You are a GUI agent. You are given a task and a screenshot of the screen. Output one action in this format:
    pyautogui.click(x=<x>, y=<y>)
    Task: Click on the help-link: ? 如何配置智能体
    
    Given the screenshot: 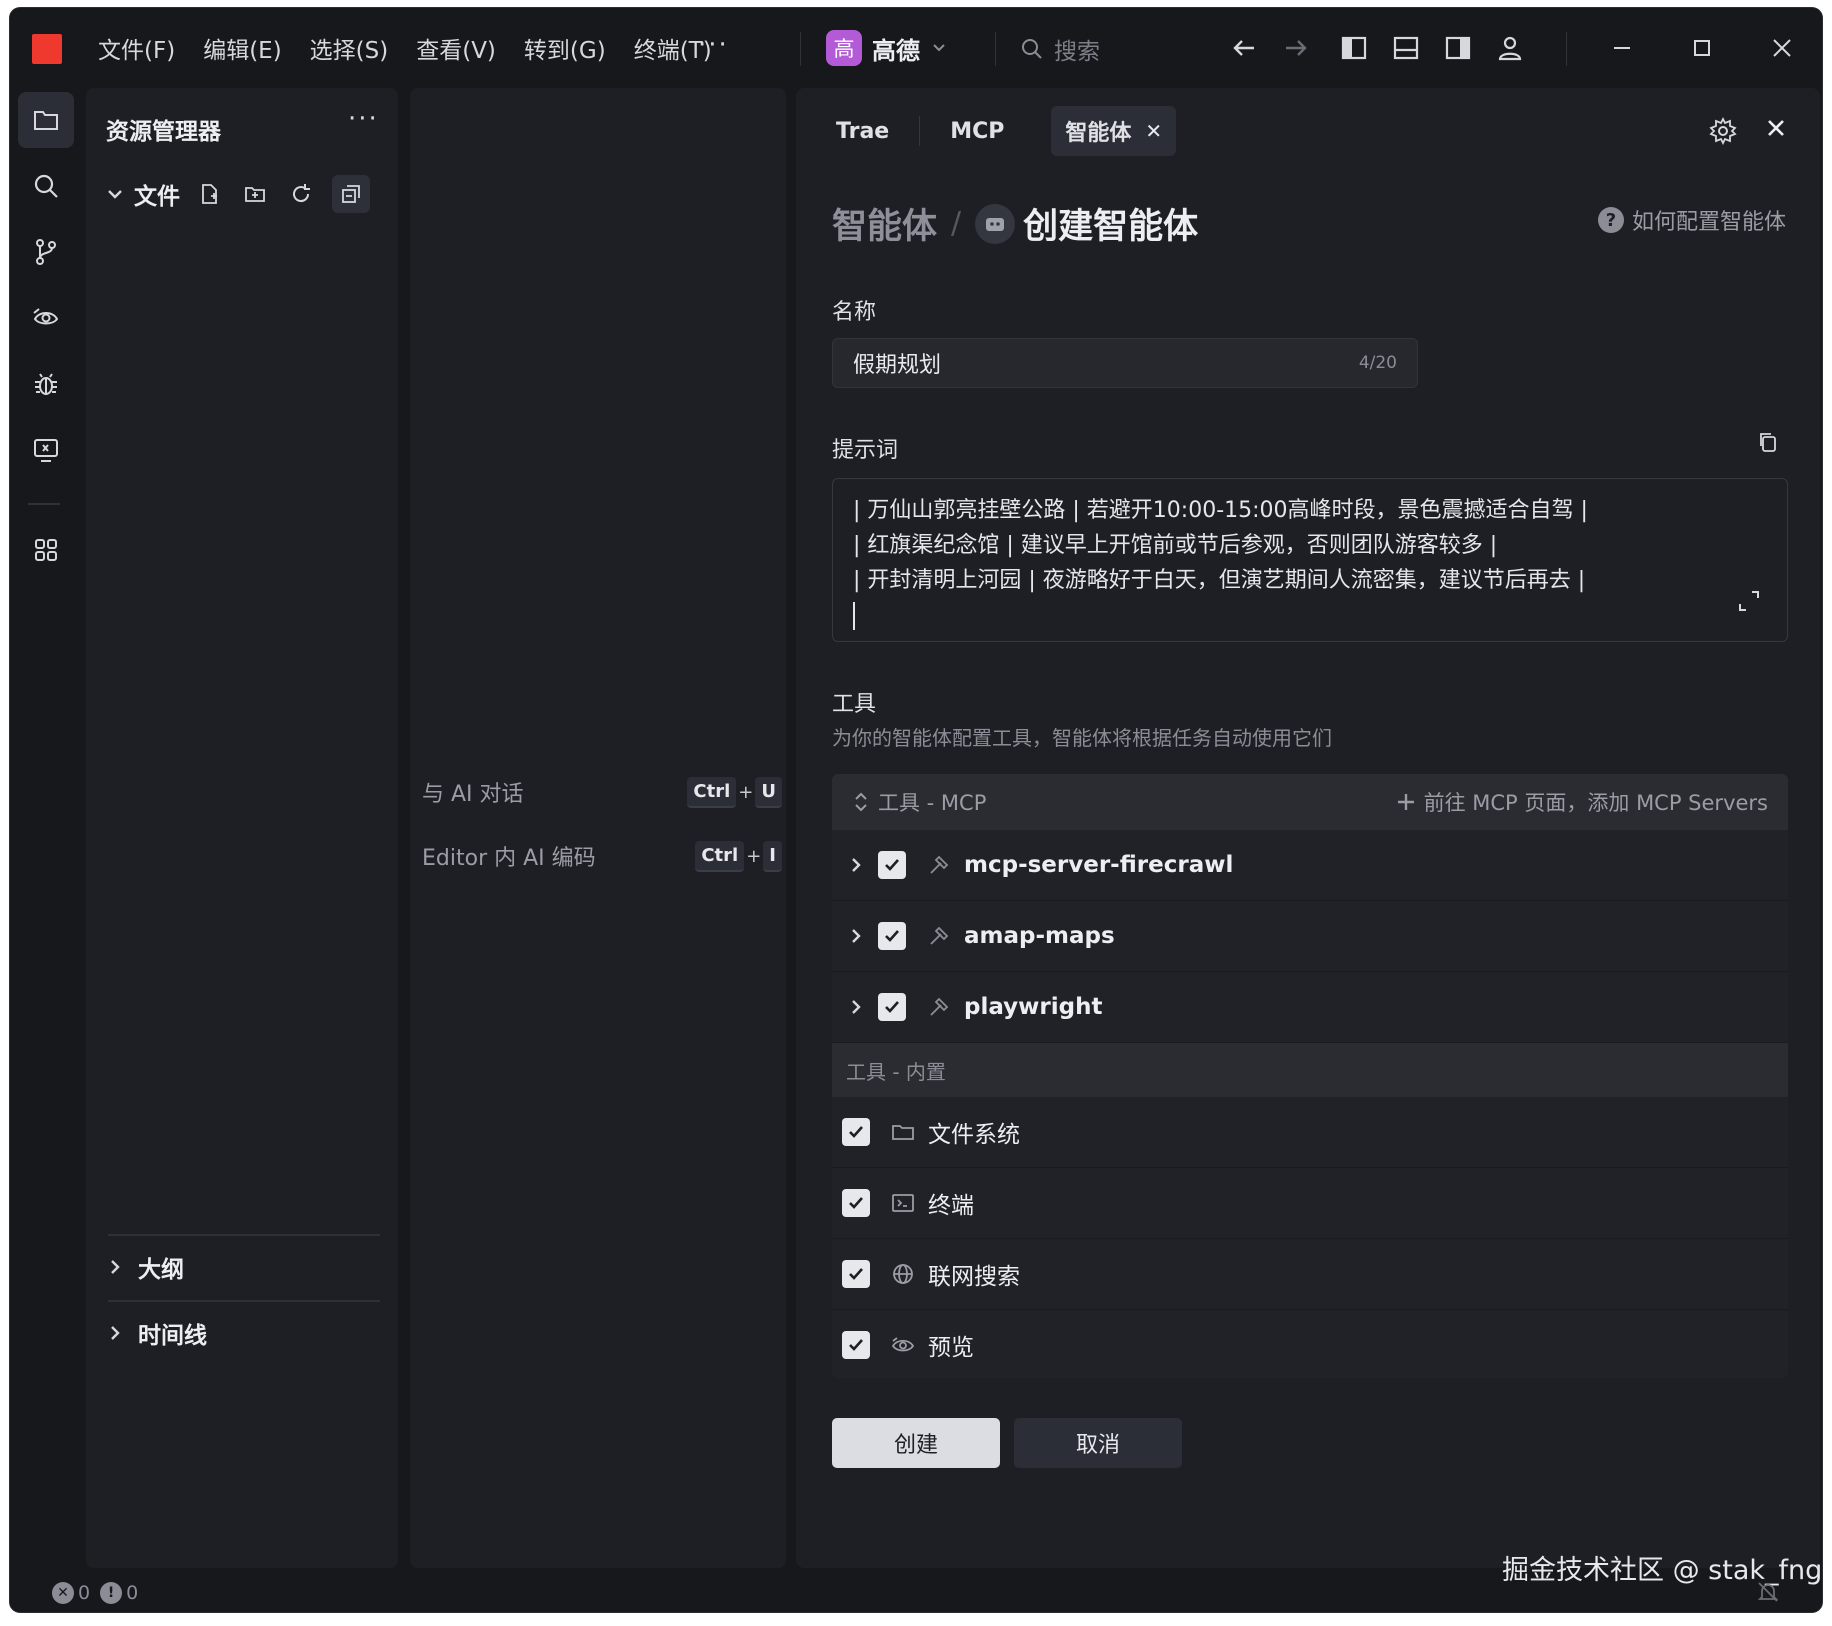 What is the action you would take?
    pyautogui.click(x=1691, y=220)
    